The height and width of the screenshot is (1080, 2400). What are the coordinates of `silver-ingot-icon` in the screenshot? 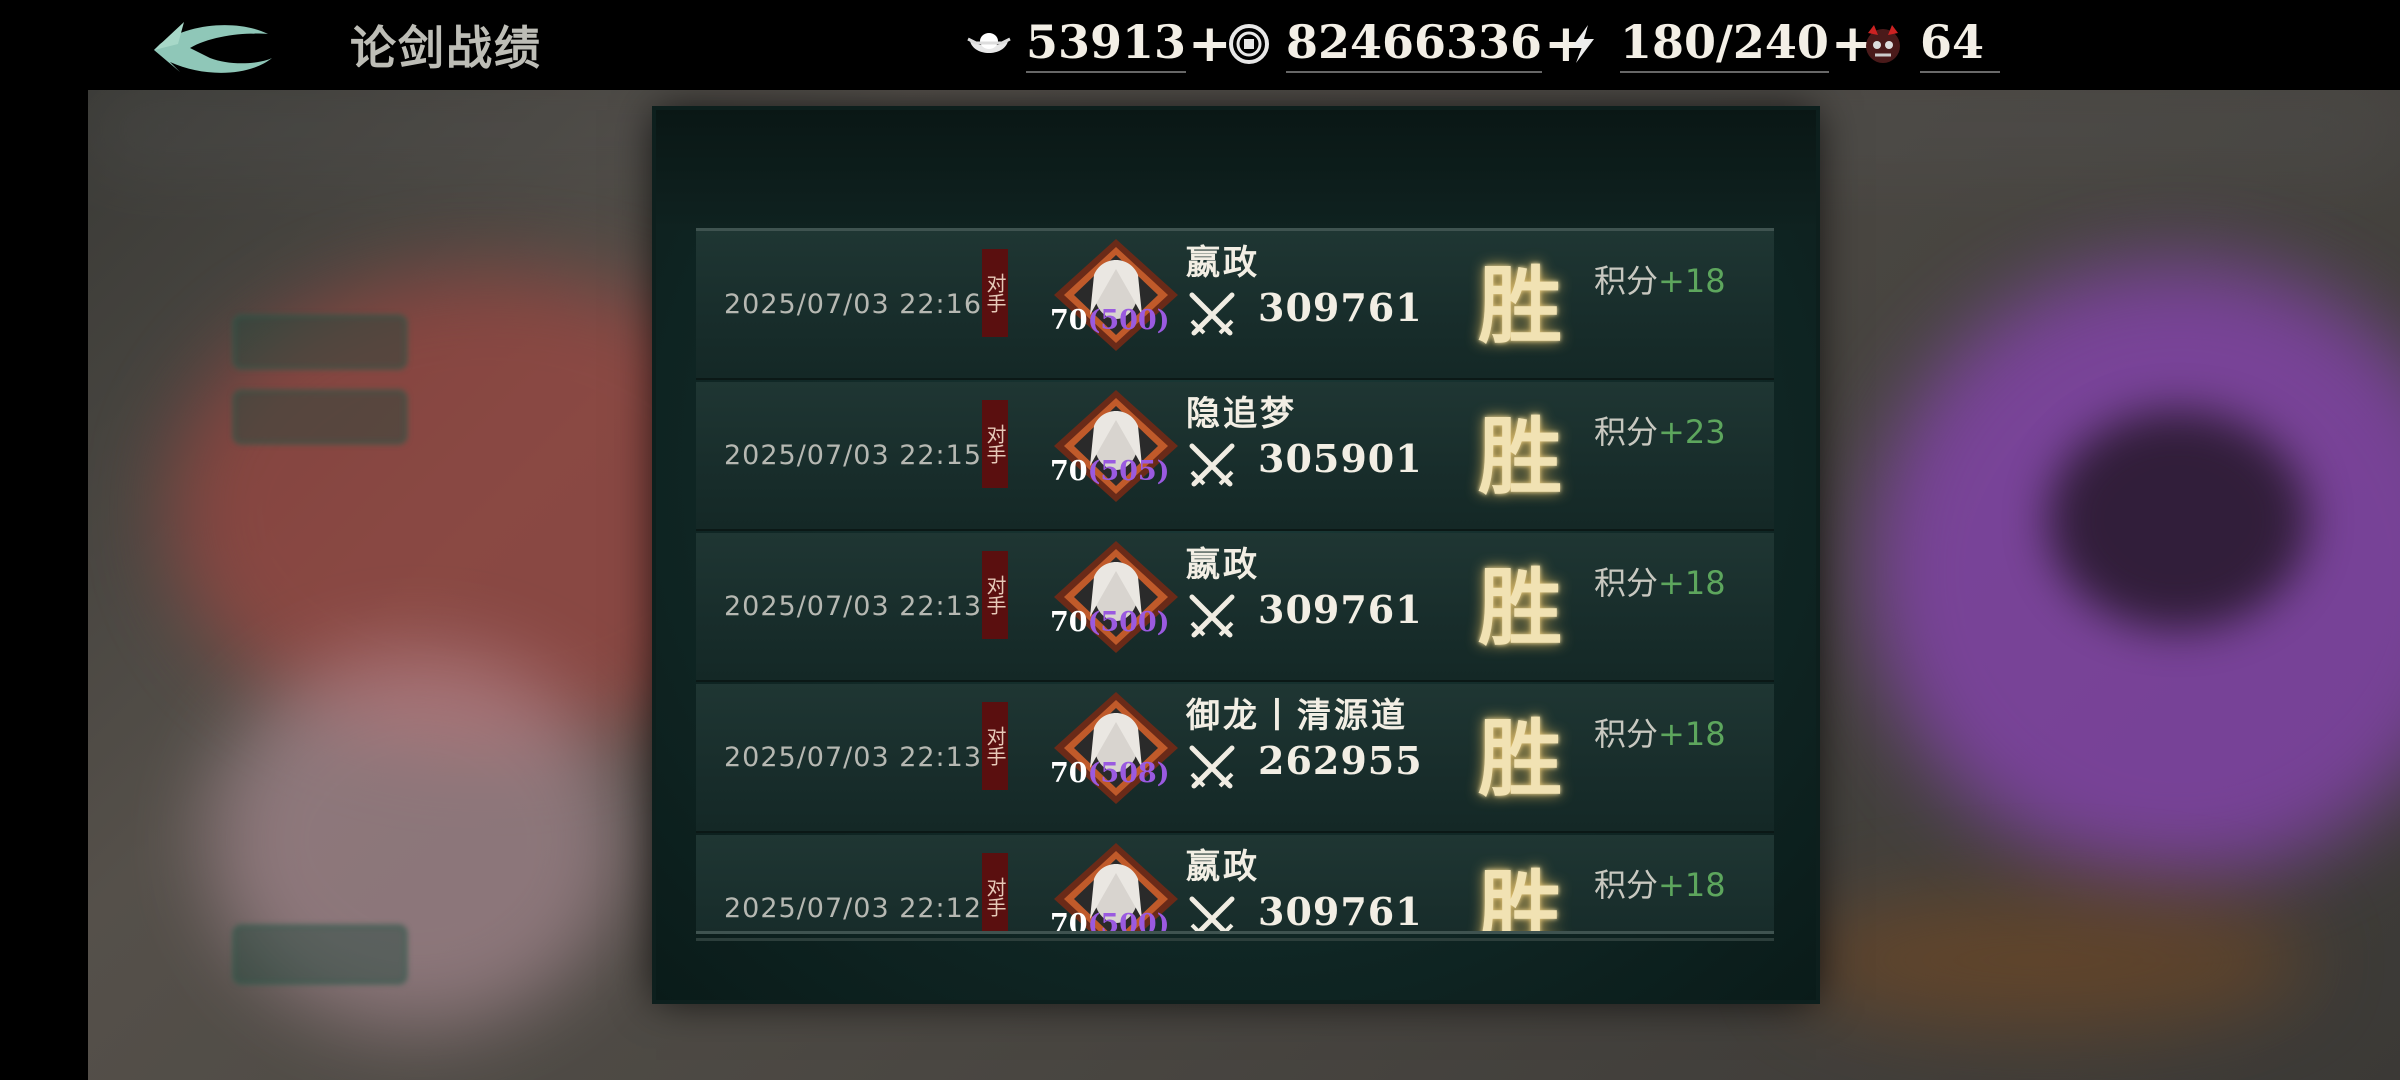 It's located at (989, 43).